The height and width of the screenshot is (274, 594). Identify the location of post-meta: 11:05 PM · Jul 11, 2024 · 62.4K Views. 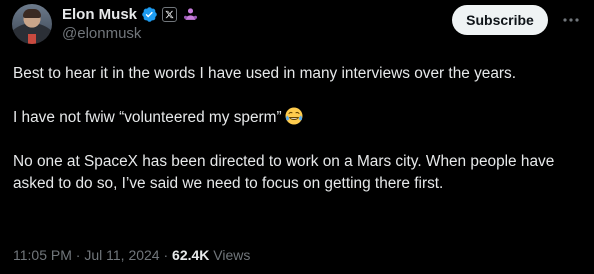
(131, 255).